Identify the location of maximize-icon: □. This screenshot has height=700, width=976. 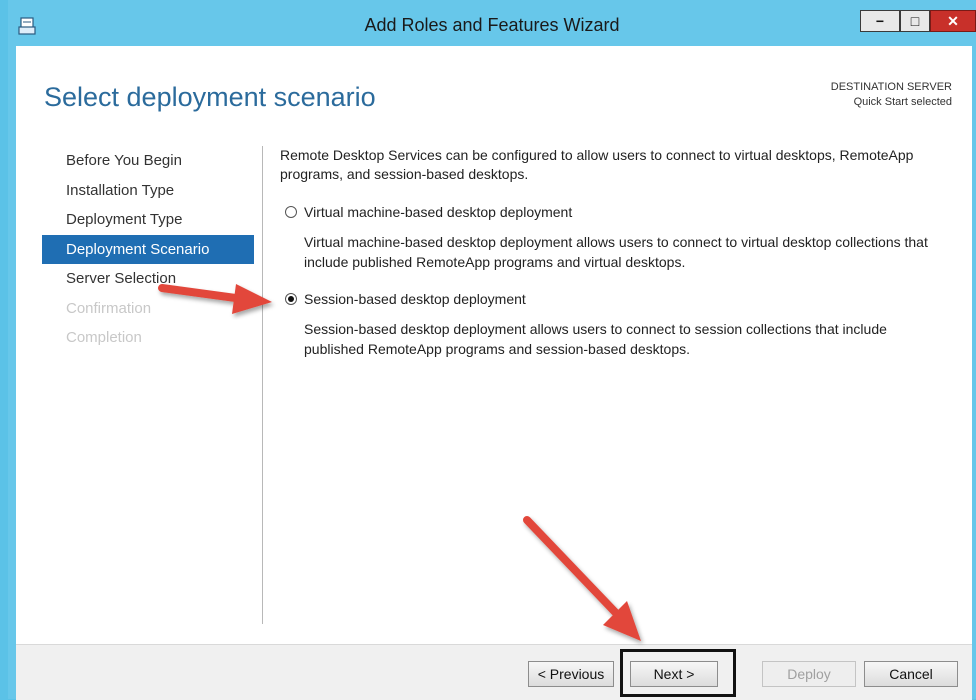
(915, 21).